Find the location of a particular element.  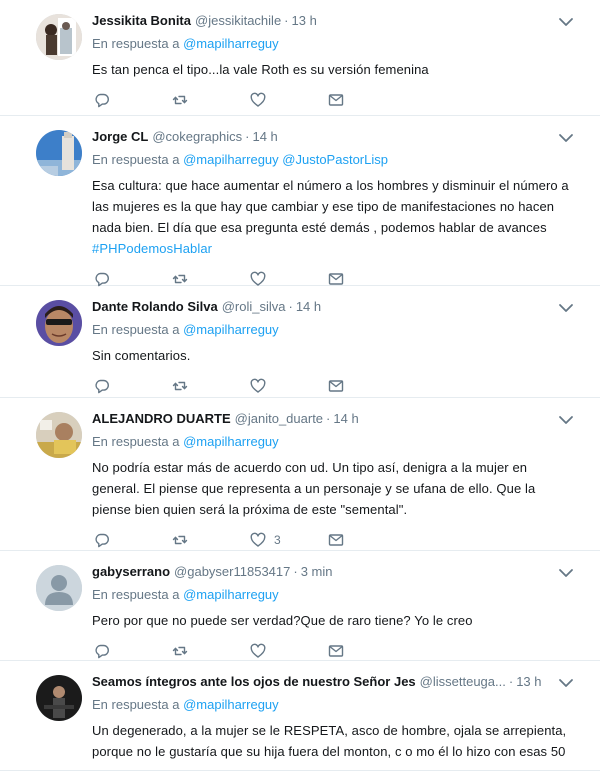

mention-link: @JustoPastorLisp is located at coordinates (335, 159).